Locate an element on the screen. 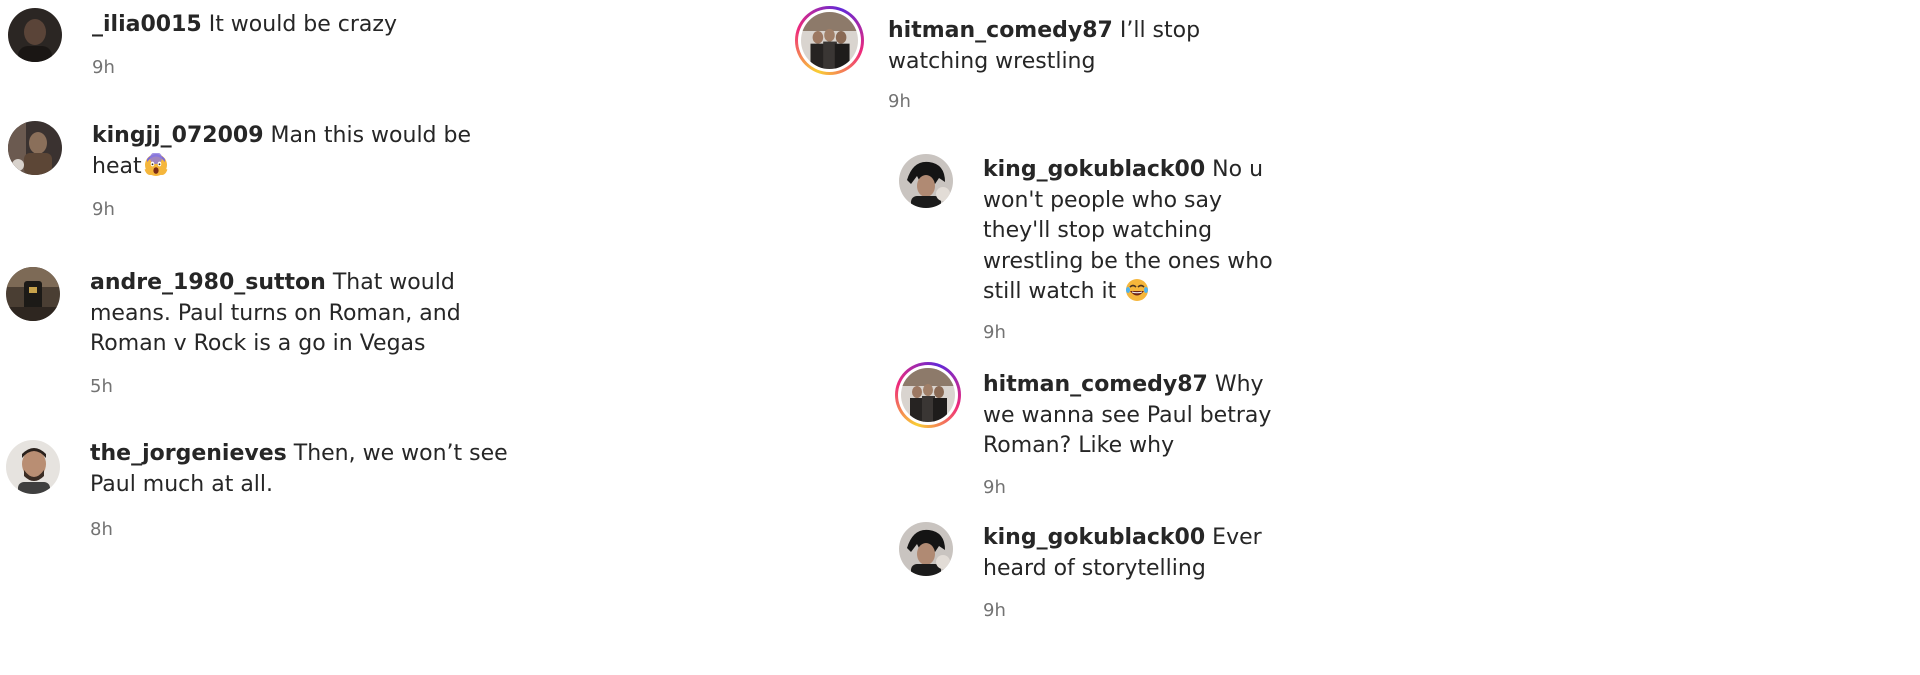  comment-timestamp: 8h is located at coordinates (101, 529).